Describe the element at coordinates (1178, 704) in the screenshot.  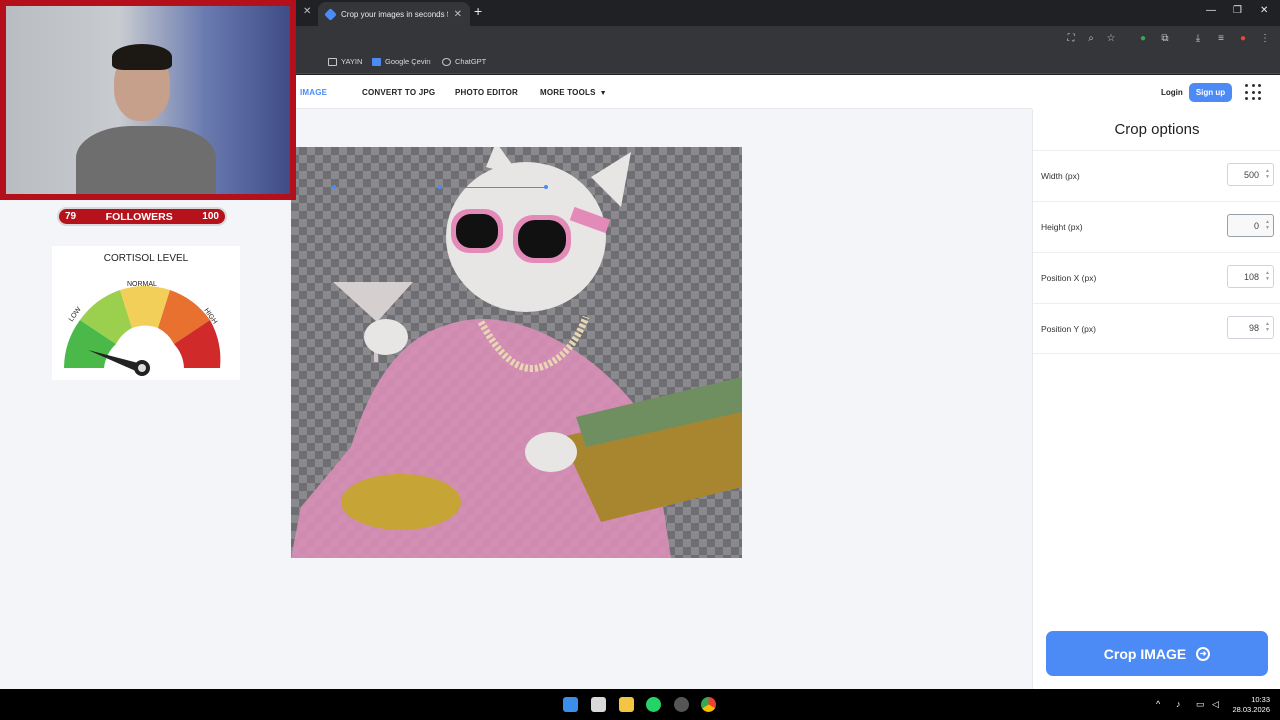
I see `microphone-icon: ♪` at that location.